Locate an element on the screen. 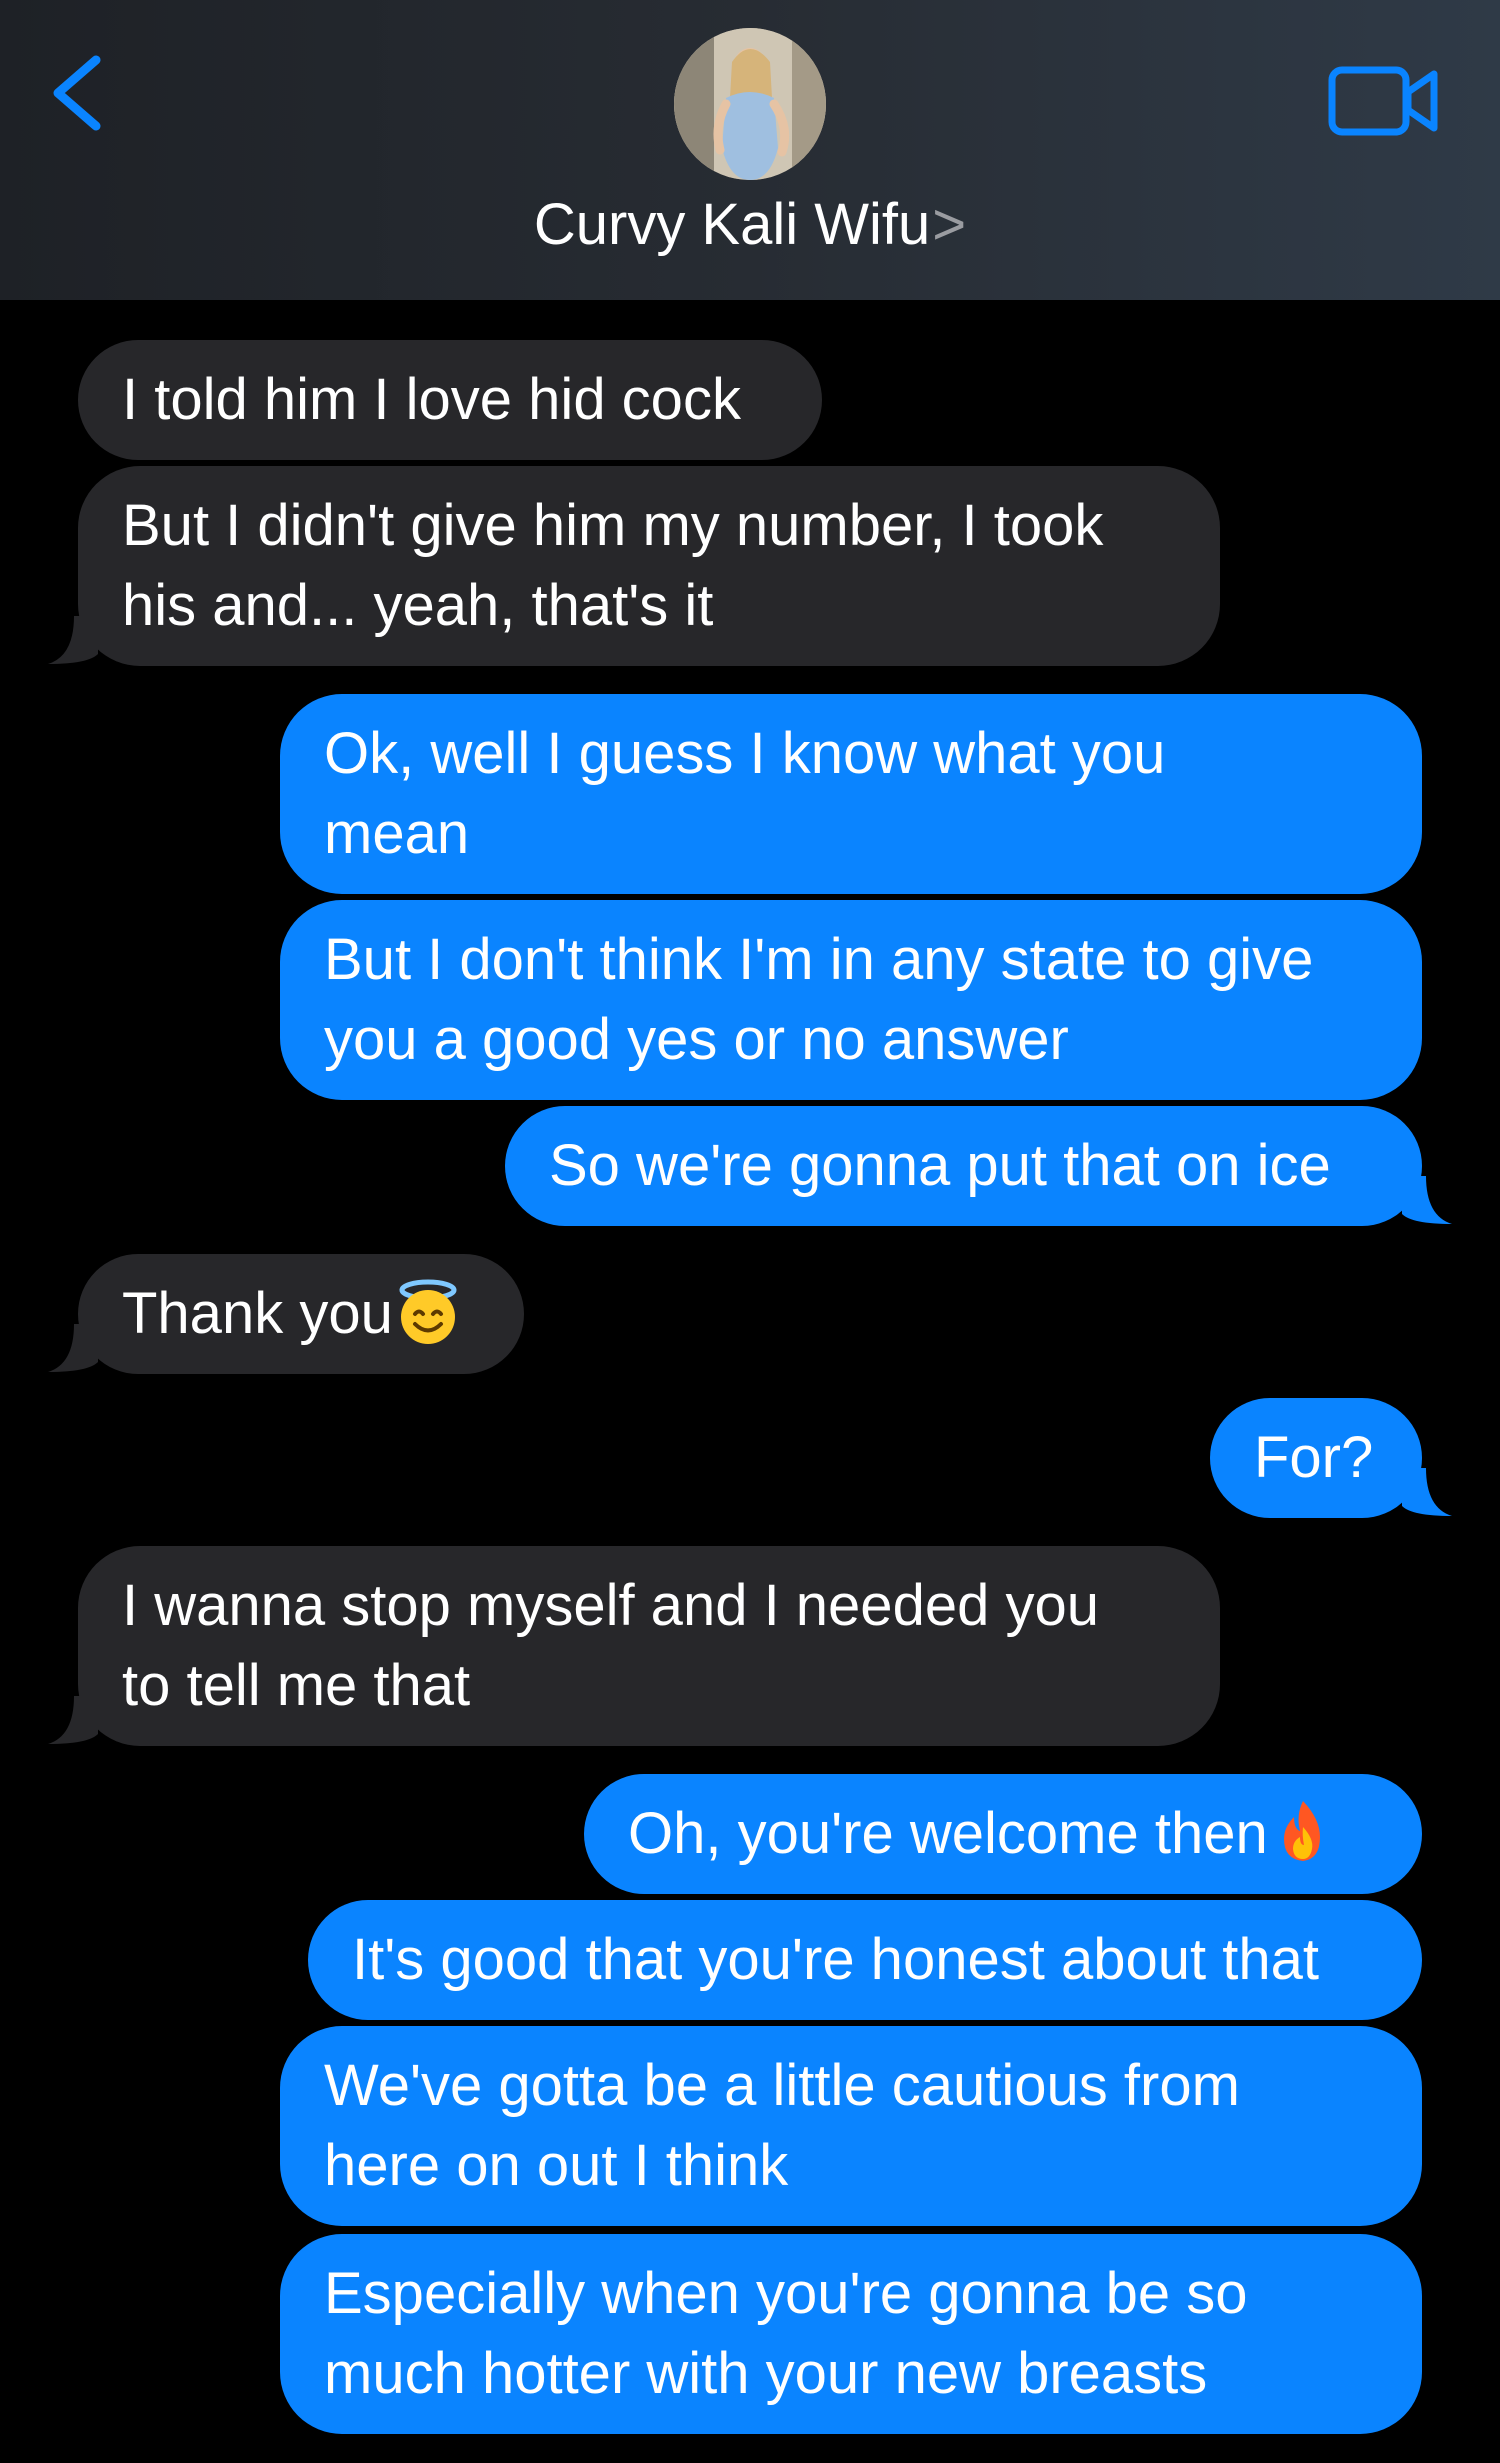 This screenshot has width=1500, height=2463. message-text-line: you a good yes or no answer is located at coordinates (851, 1040).